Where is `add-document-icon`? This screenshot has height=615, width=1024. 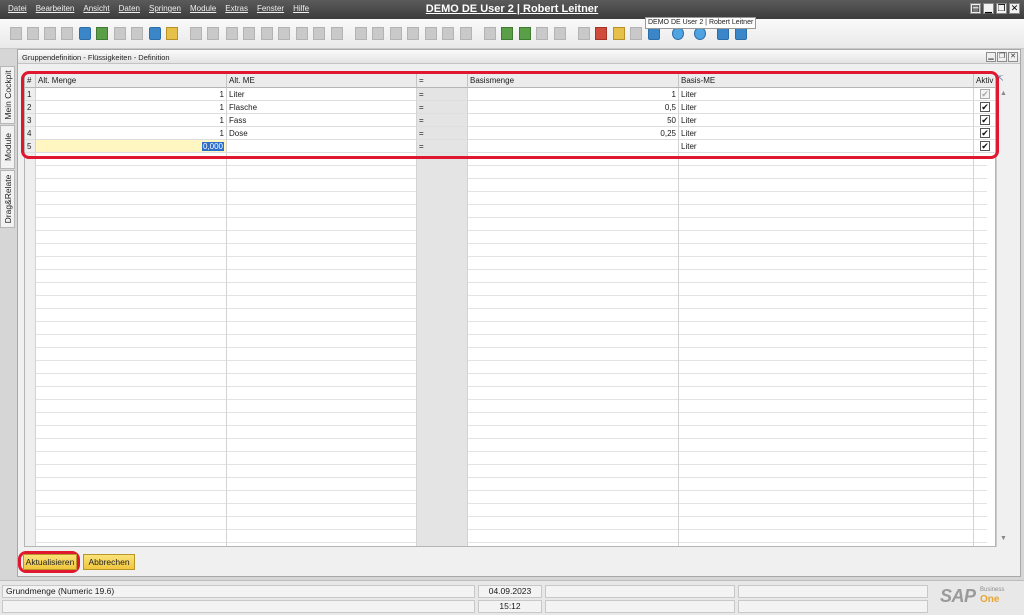 add-document-icon is located at coordinates (507, 33).